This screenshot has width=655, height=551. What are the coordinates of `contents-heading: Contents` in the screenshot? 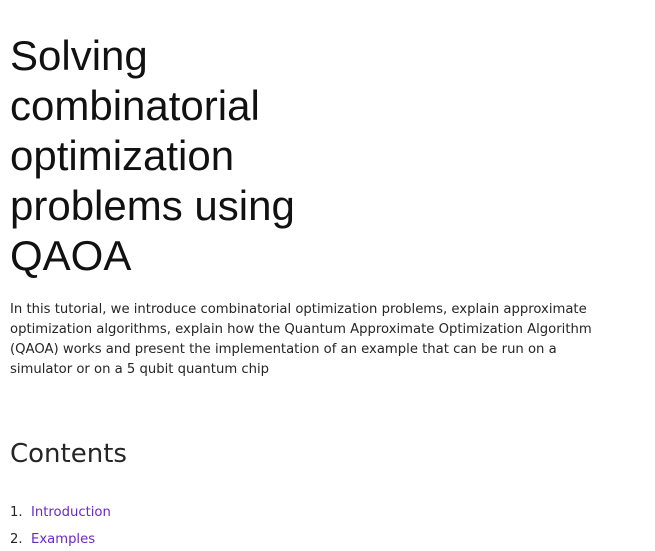 It's located at (68, 454).